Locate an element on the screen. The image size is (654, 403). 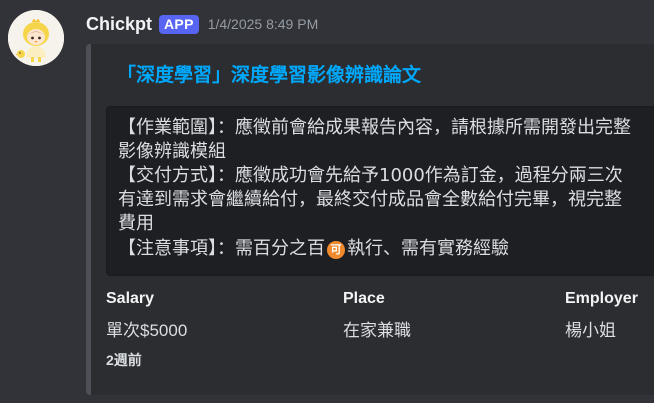
description-line: 有達到需求會繼續給付，最終交付成品會全數給付完畢，視完整 is located at coordinates (370, 199).